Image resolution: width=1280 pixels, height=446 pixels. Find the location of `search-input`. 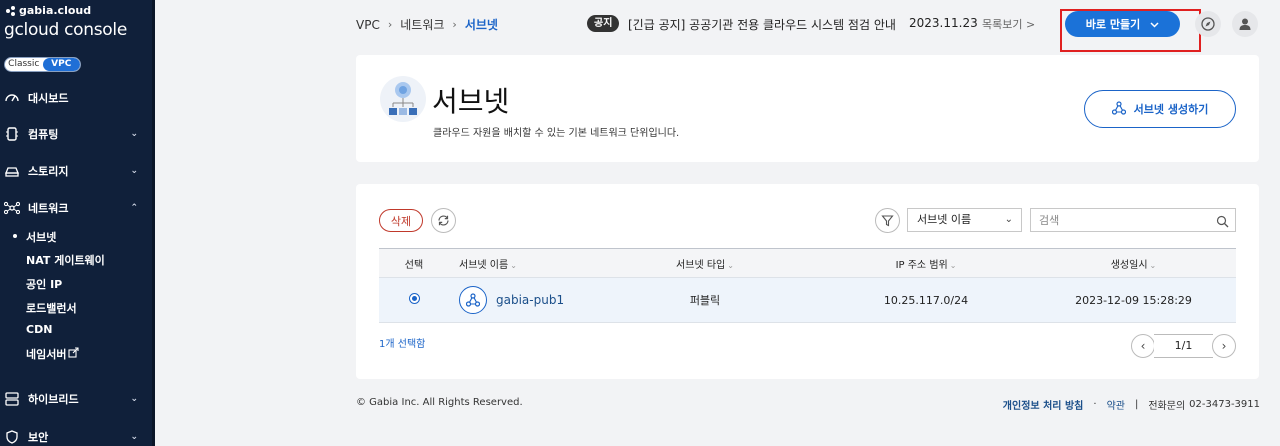

search-input is located at coordinates (1124, 220).